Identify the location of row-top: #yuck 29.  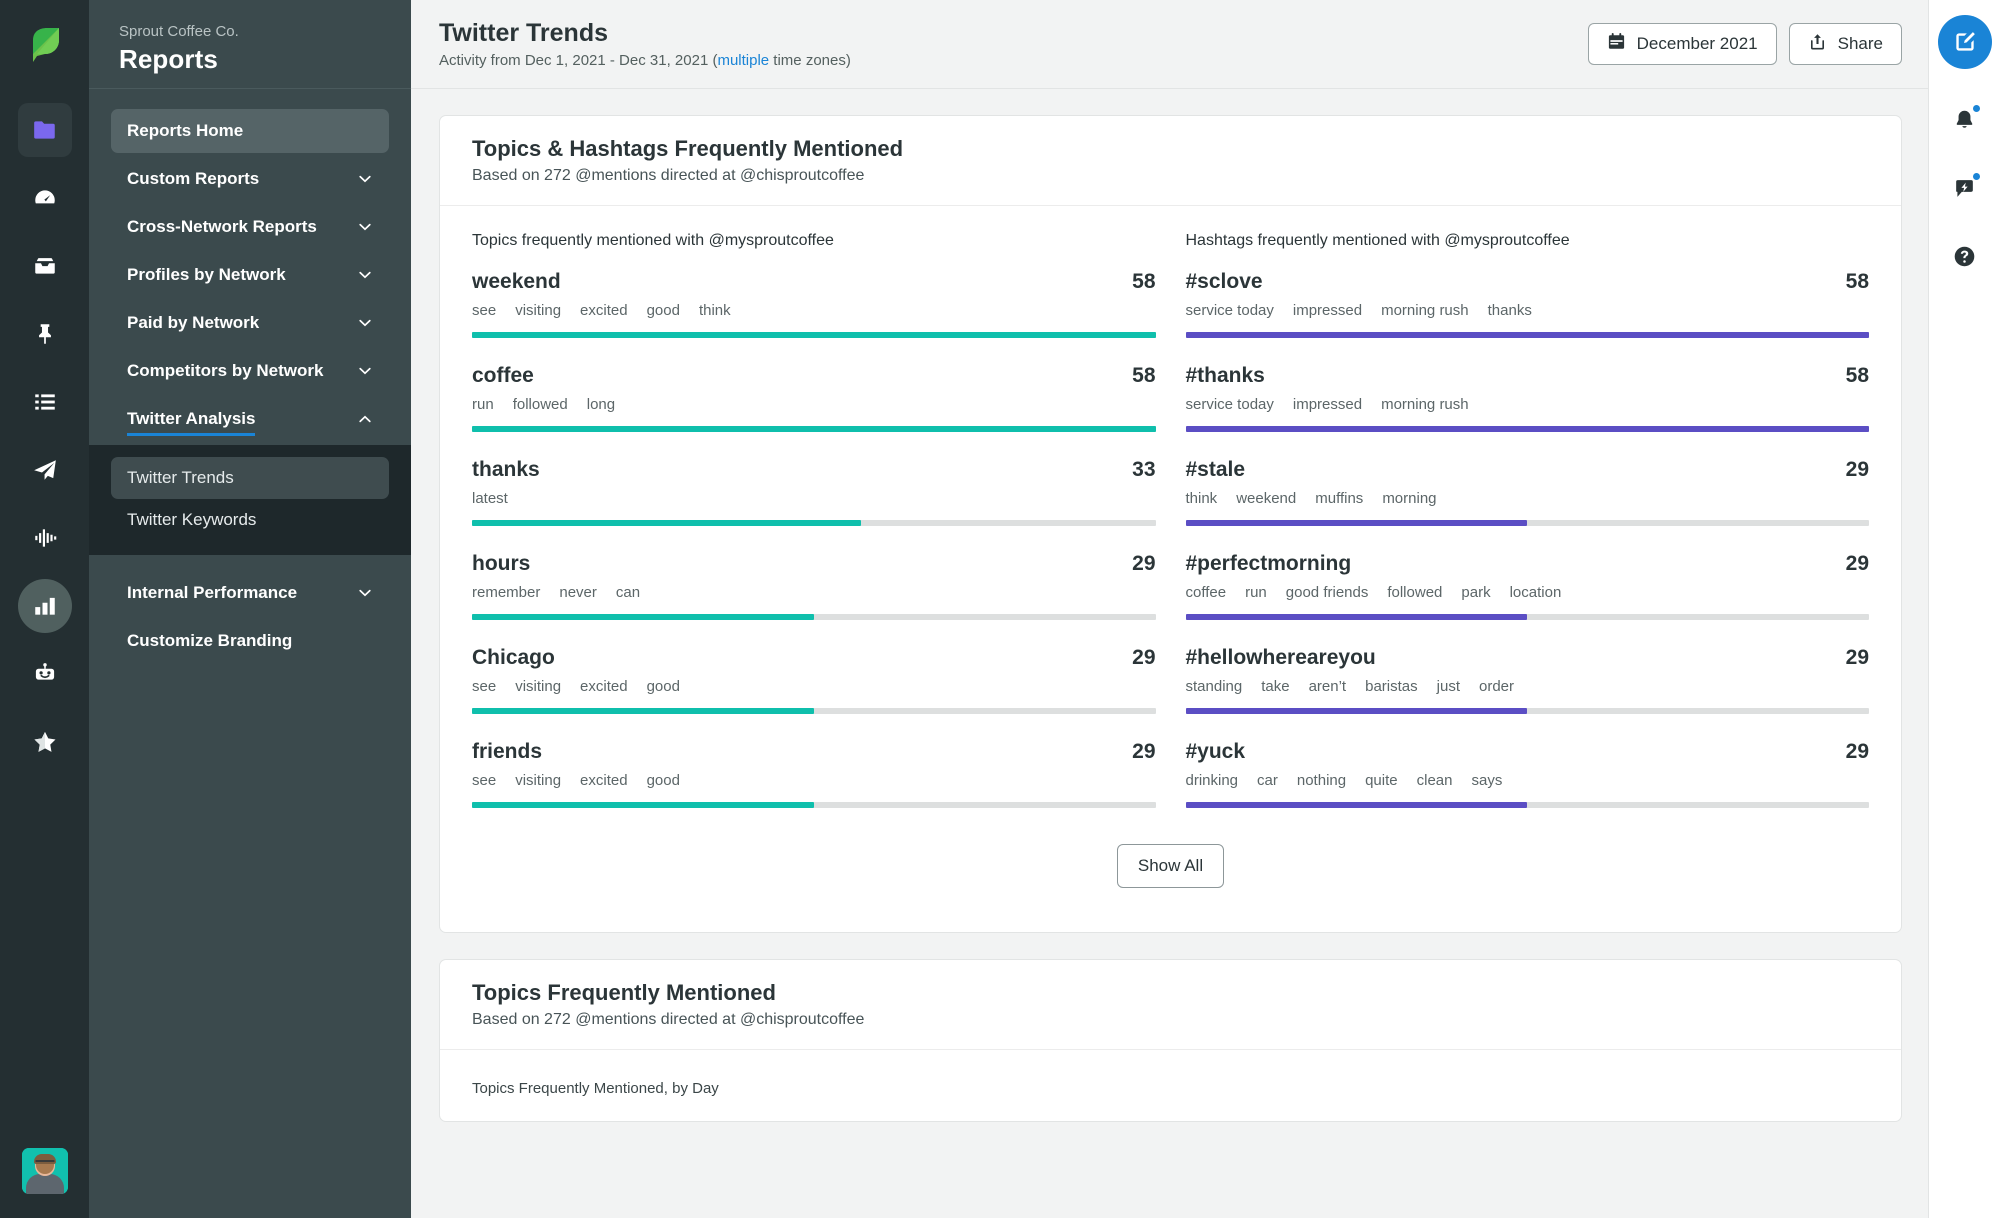
(1528, 752).